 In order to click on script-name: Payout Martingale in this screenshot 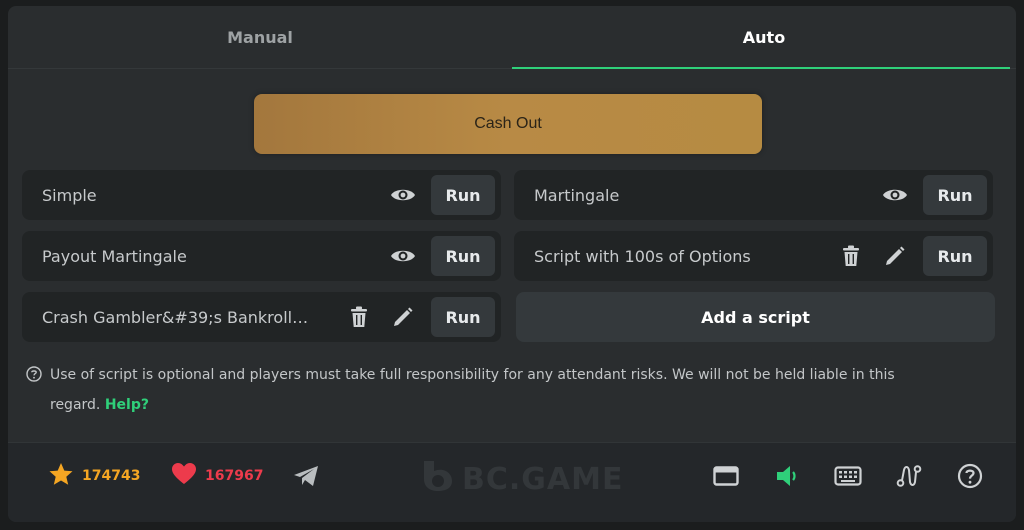, I will do `click(114, 256)`.